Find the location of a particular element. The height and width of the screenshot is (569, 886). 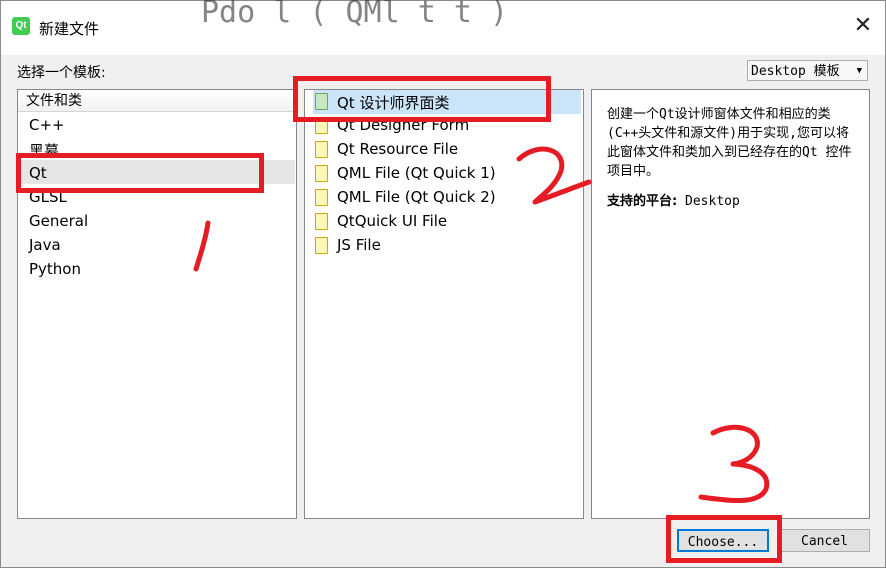

template-filter-select: Desktop 模板 ▼ is located at coordinates (807, 70).